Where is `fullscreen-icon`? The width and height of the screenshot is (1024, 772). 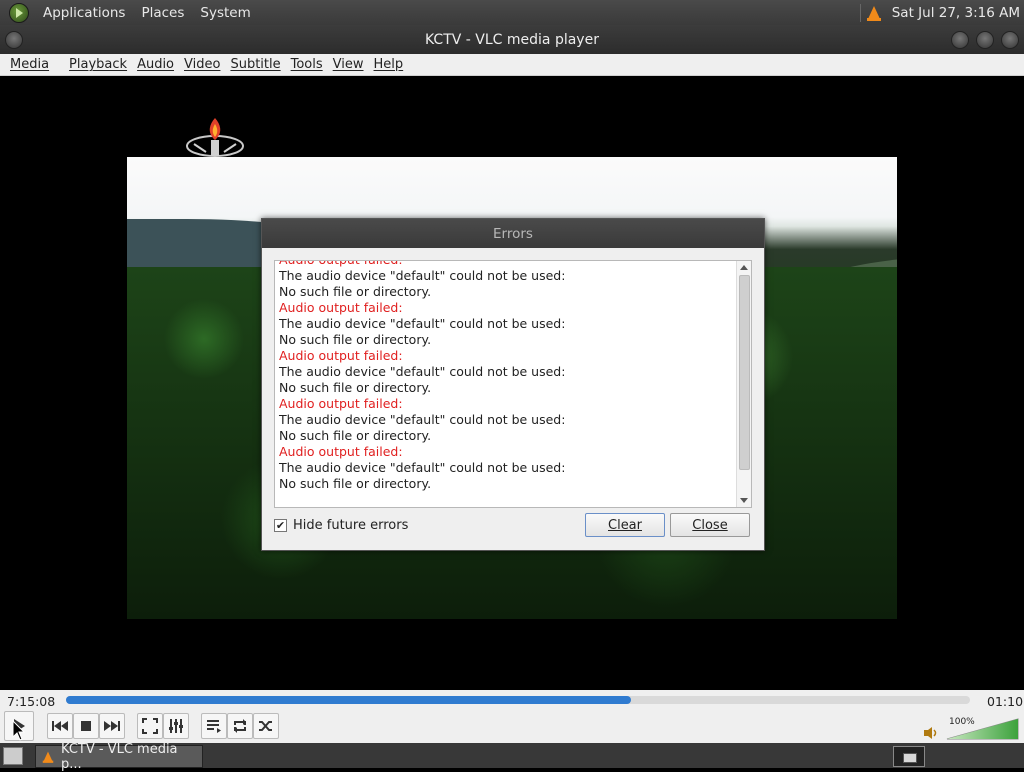 fullscreen-icon is located at coordinates (150, 726).